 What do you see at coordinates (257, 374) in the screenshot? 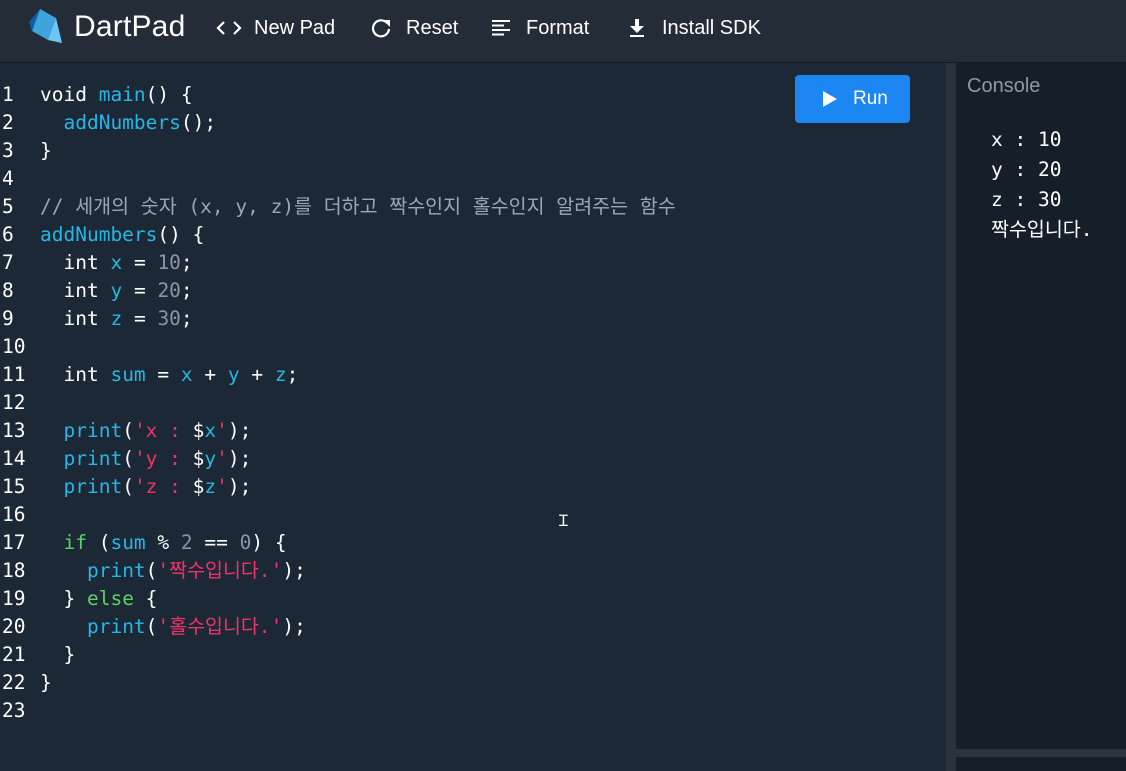
I see `code-token: +` at bounding box center [257, 374].